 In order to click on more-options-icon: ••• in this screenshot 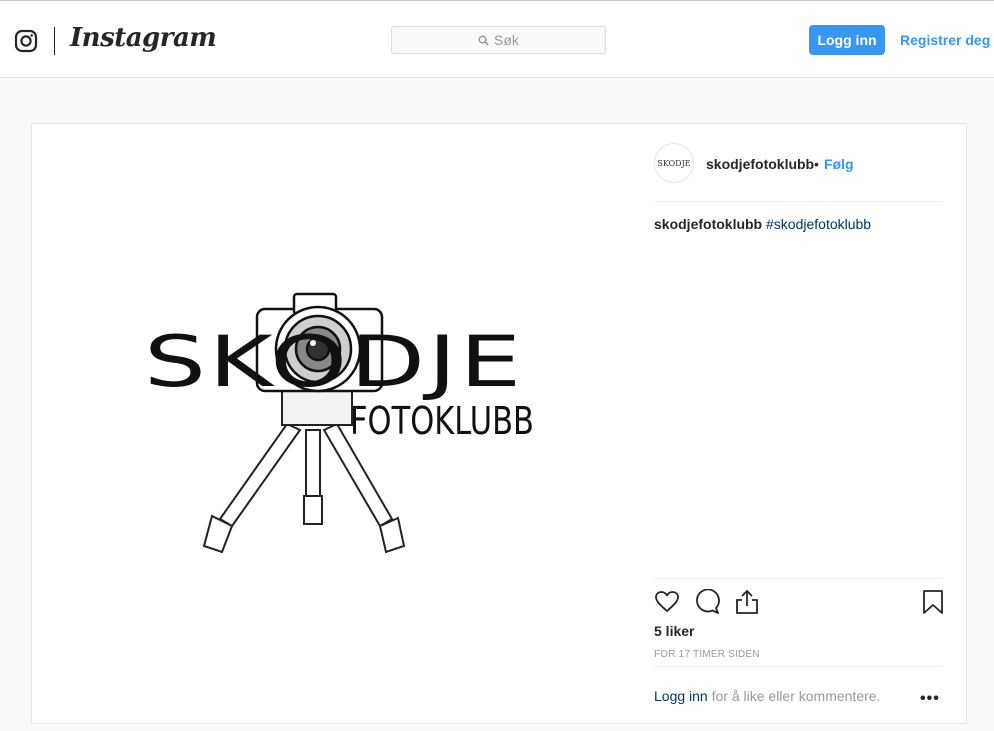, I will do `click(930, 699)`.